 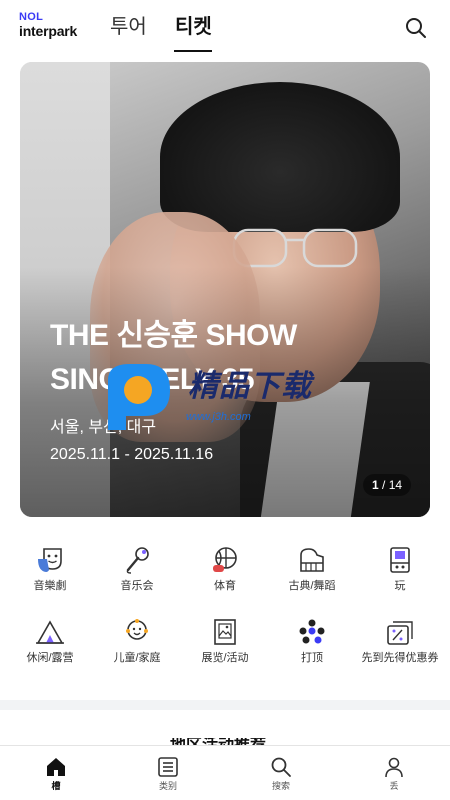 I want to click on nav-category: 类别, so click(x=168, y=777).